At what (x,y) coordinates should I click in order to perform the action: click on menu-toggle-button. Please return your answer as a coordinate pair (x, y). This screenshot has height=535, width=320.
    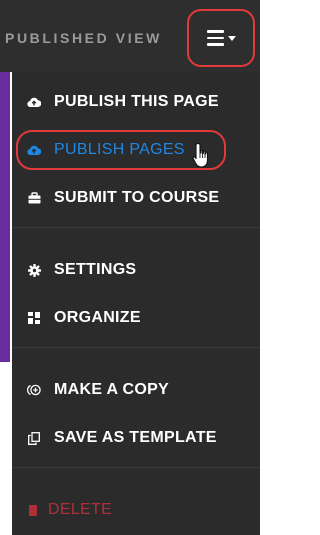
    Looking at the image, I should click on (221, 38).